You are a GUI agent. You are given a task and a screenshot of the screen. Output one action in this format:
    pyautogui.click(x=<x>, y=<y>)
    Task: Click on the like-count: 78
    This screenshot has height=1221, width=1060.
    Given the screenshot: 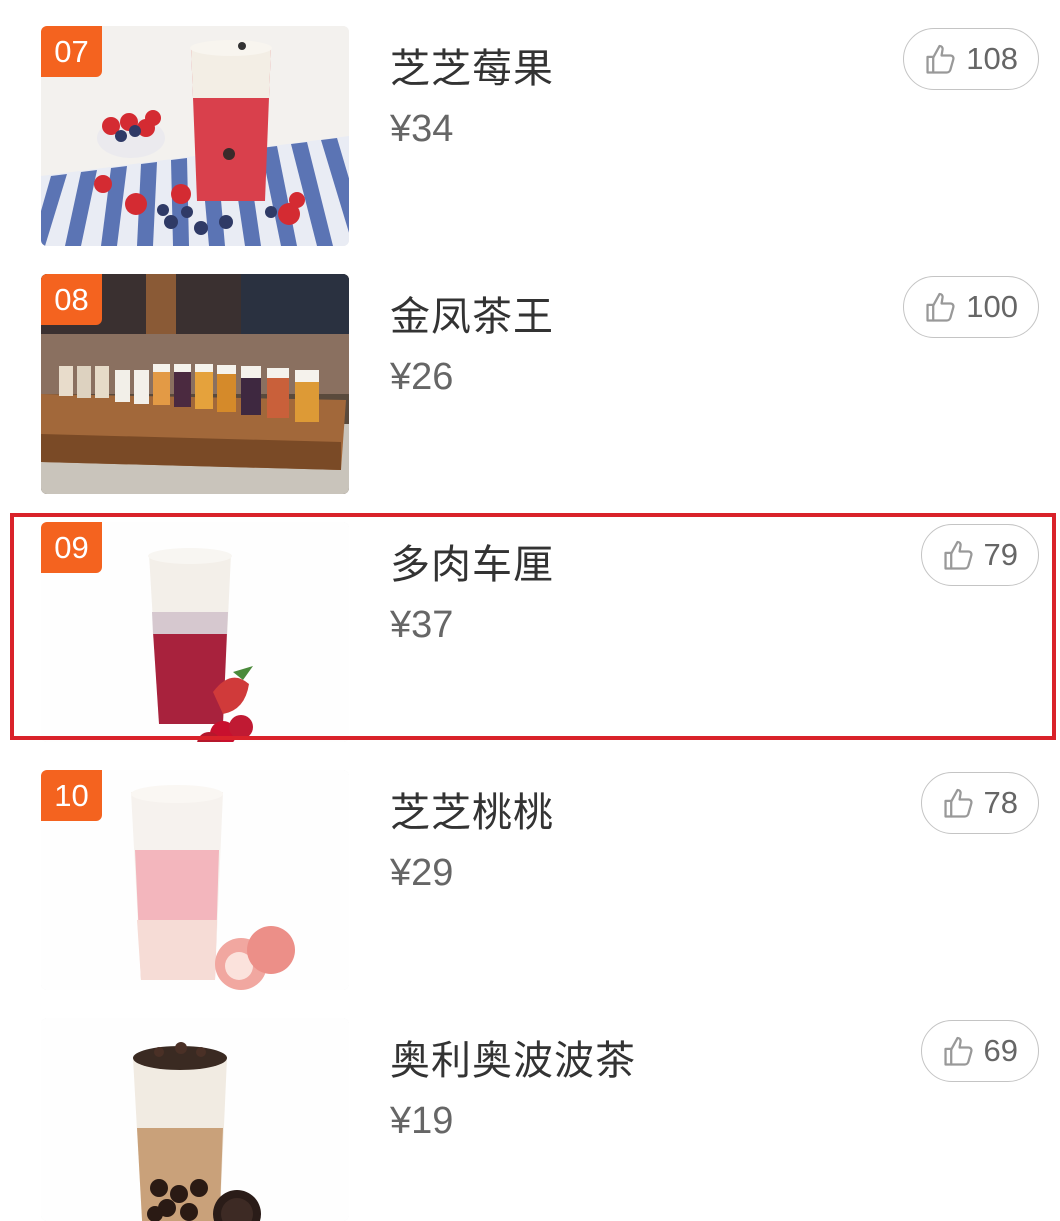 What is the action you would take?
    pyautogui.click(x=1000, y=802)
    